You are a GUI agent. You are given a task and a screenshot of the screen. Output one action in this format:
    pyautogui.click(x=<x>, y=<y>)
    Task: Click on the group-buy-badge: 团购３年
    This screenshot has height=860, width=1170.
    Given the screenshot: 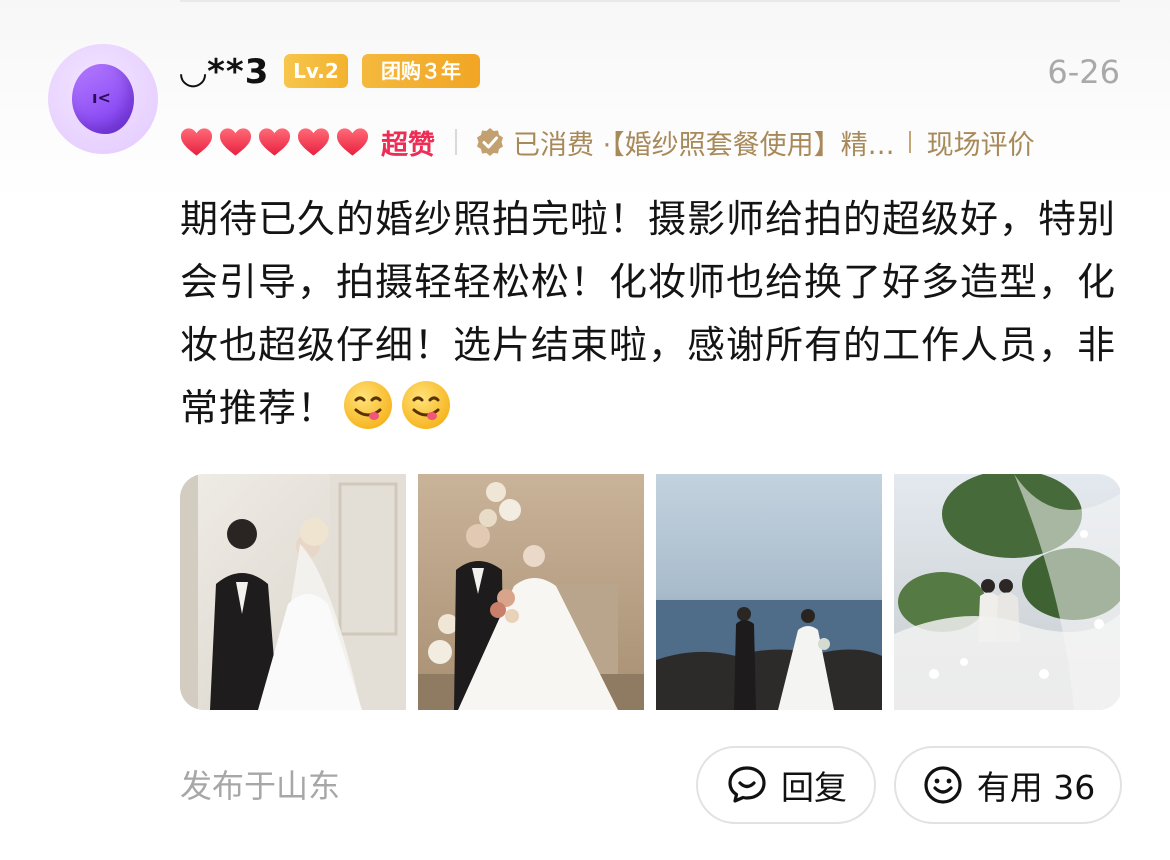 What is the action you would take?
    pyautogui.click(x=421, y=71)
    